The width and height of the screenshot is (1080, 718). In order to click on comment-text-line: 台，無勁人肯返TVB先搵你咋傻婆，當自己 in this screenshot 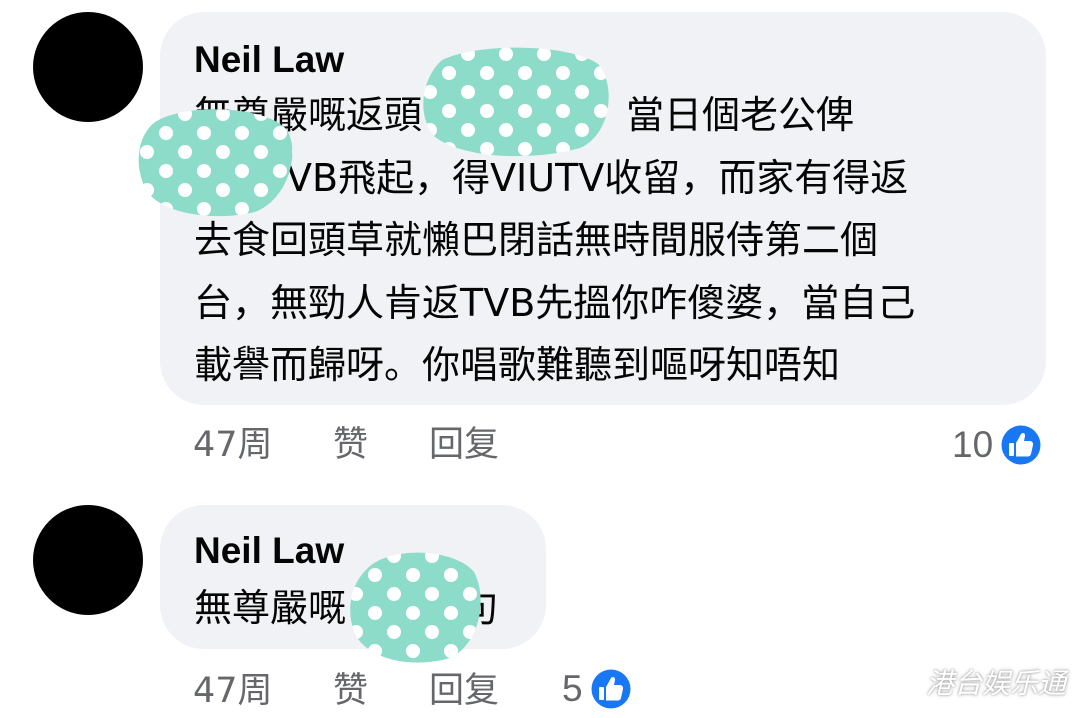, I will do `click(555, 303)`.